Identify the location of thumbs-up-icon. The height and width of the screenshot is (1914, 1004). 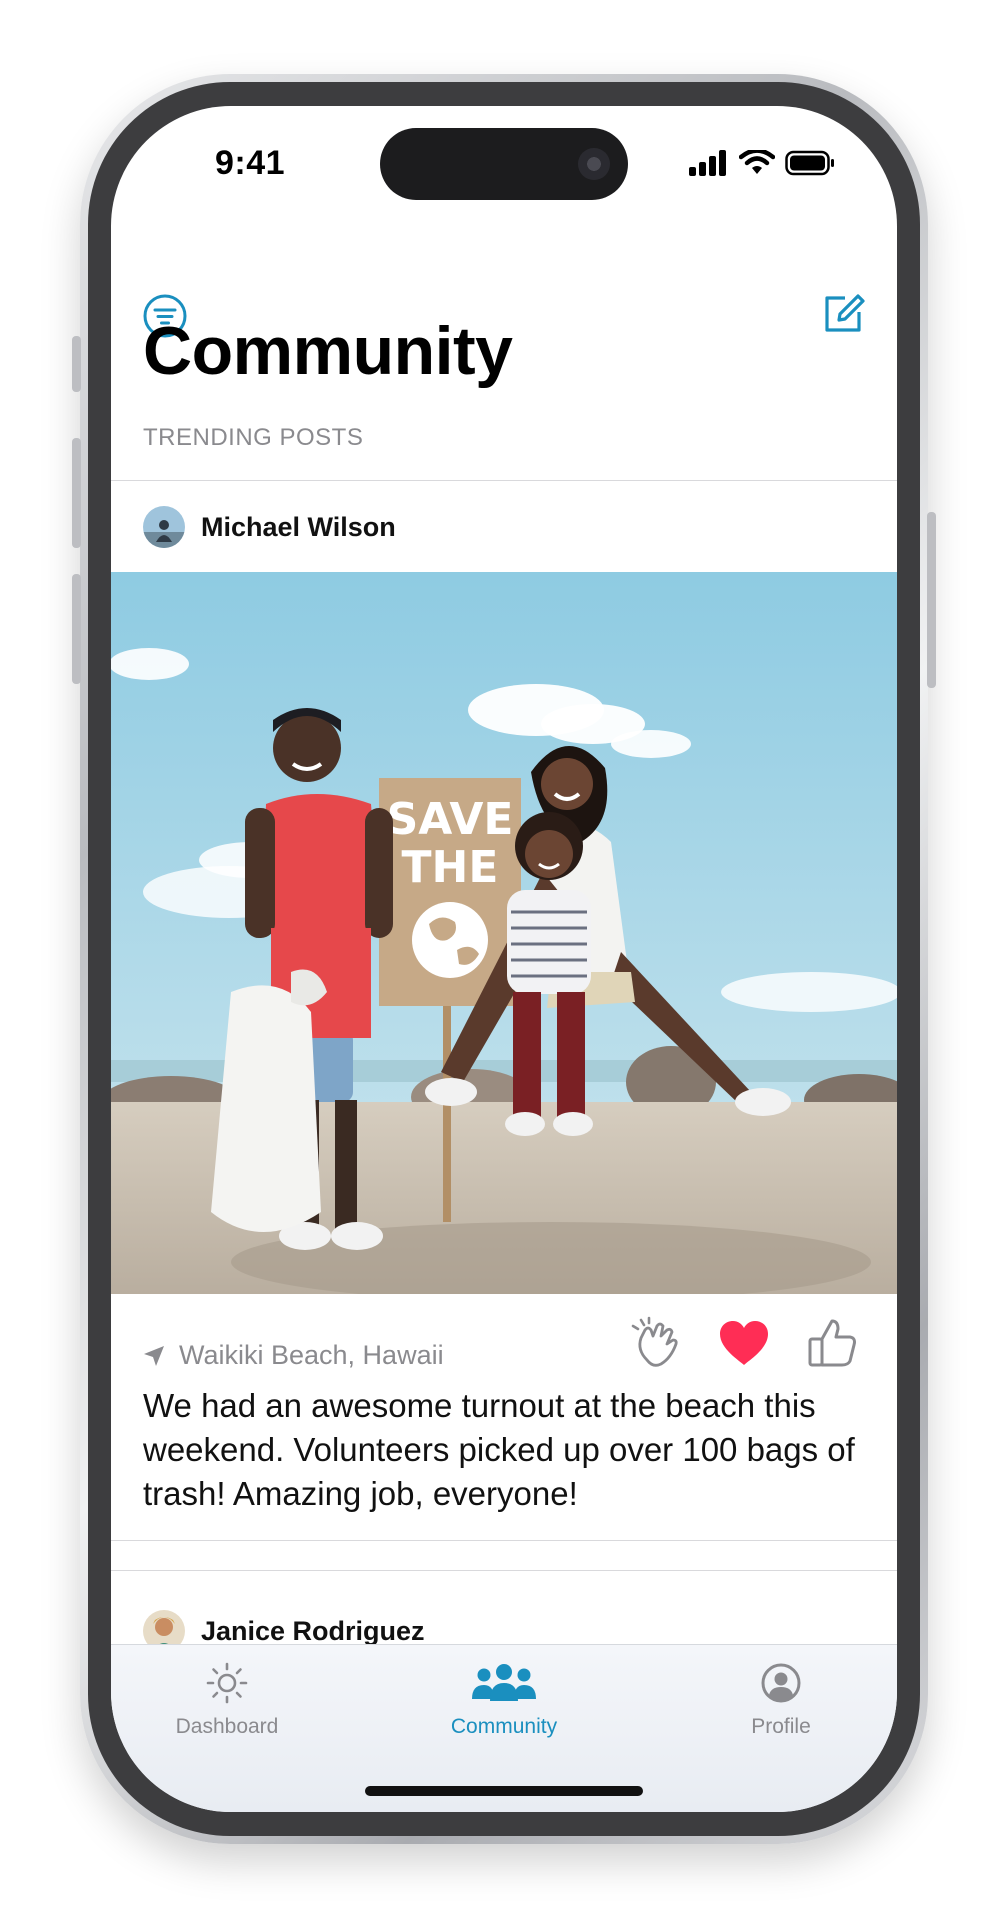
(832, 1343).